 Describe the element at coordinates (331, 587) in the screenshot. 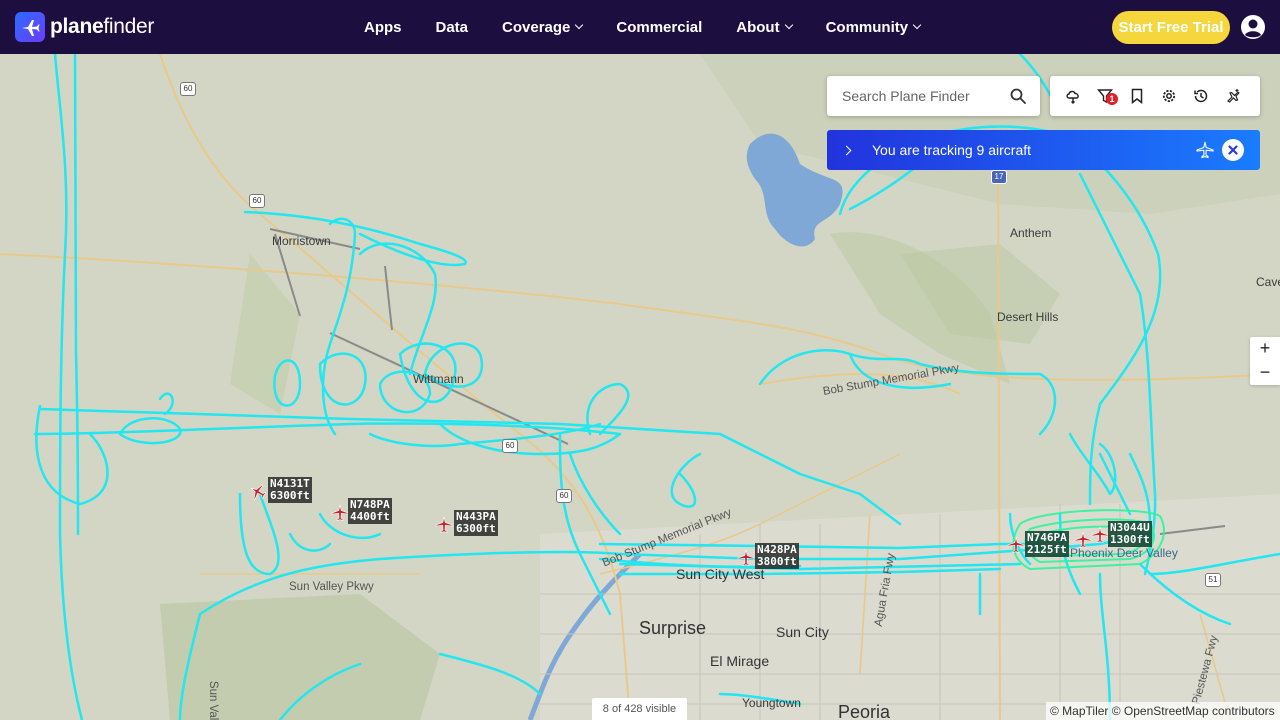

I see `road-sun-valley-pkwy: Sun Valley Pkwy` at that location.